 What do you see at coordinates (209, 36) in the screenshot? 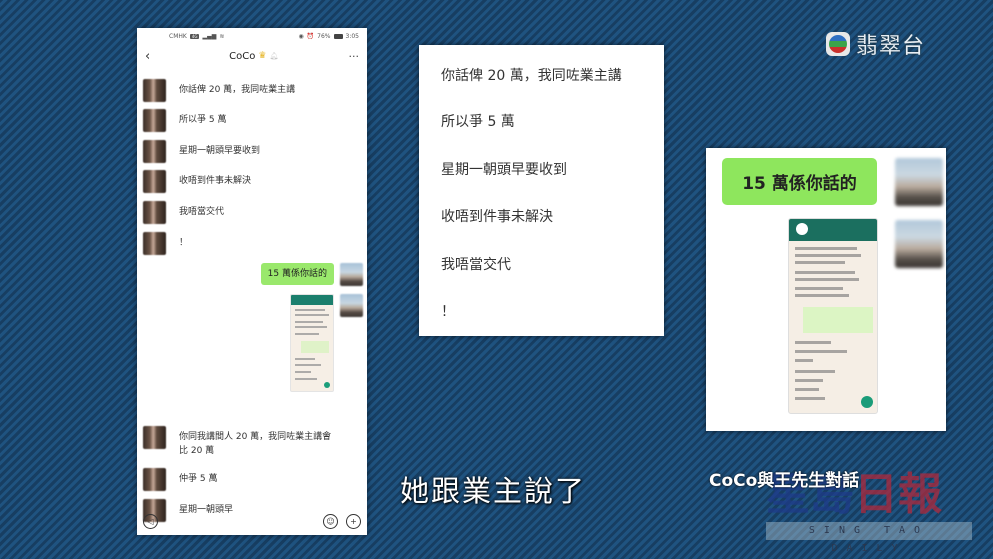
I see `signal-icon: ▂▄▆` at bounding box center [209, 36].